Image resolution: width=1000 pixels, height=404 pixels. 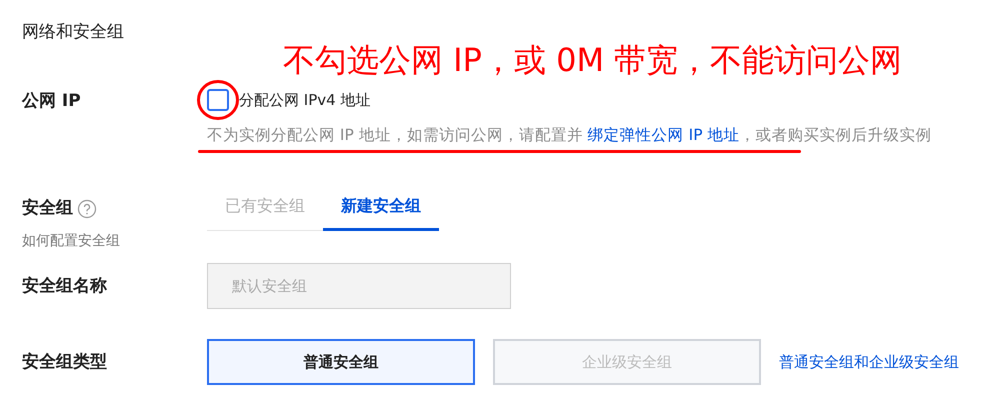 I want to click on hint-text: 不为实例分配公网 IP 地址，如需访问公网，请配置并 绑定弹性公网 IP 地址，或者购买实例后升级实例, so click(x=569, y=135).